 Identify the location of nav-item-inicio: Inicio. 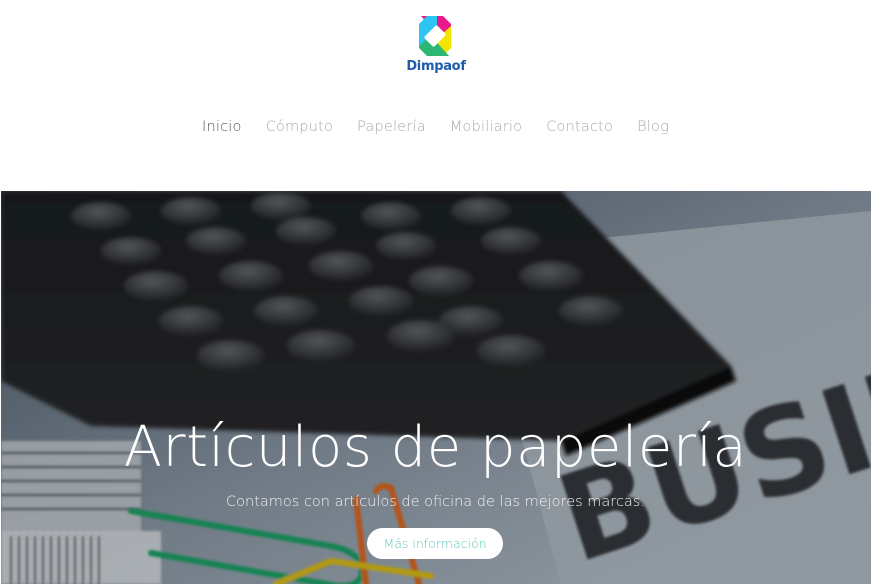
(222, 127).